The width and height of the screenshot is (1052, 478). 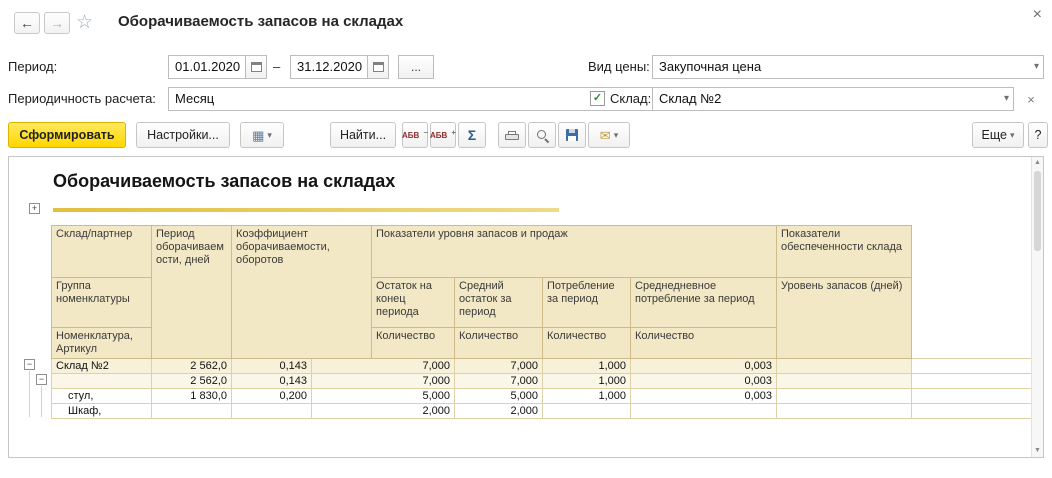 I want to click on cell-period: 1 830,0, so click(x=191, y=396).